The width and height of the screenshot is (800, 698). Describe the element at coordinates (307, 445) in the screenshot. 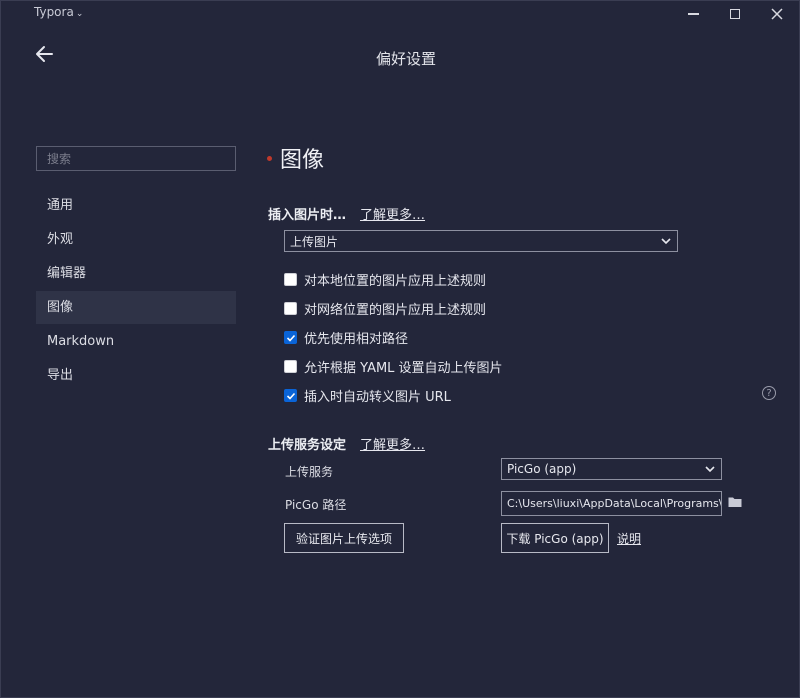

I see `upload-service-heading: 上传服务设定` at that location.